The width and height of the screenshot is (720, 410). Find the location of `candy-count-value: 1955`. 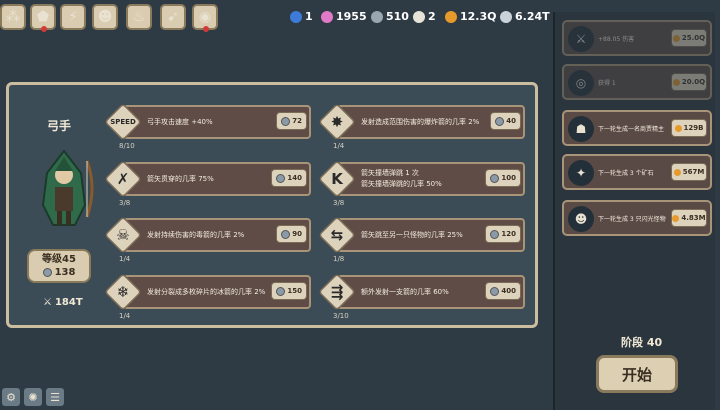

candy-count-value: 1955 is located at coordinates (351, 16).